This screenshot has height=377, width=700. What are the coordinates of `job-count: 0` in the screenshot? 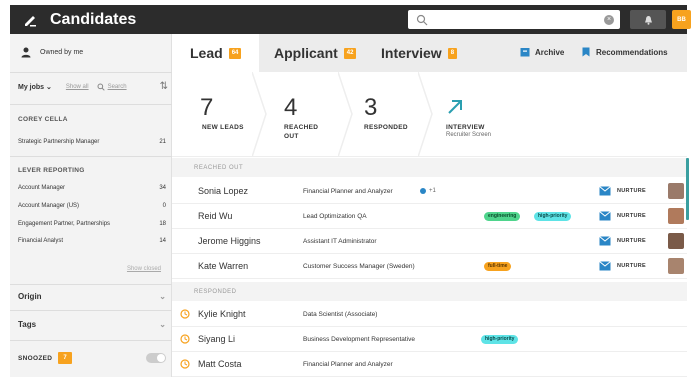 It's located at (164, 206).